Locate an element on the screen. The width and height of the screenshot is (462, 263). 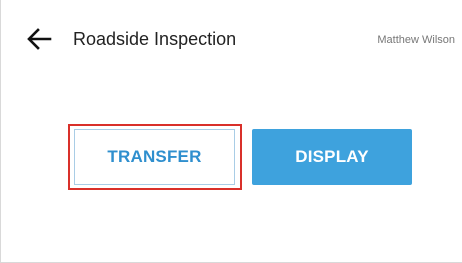
page-title: Roadside Inspection is located at coordinates (155, 39).